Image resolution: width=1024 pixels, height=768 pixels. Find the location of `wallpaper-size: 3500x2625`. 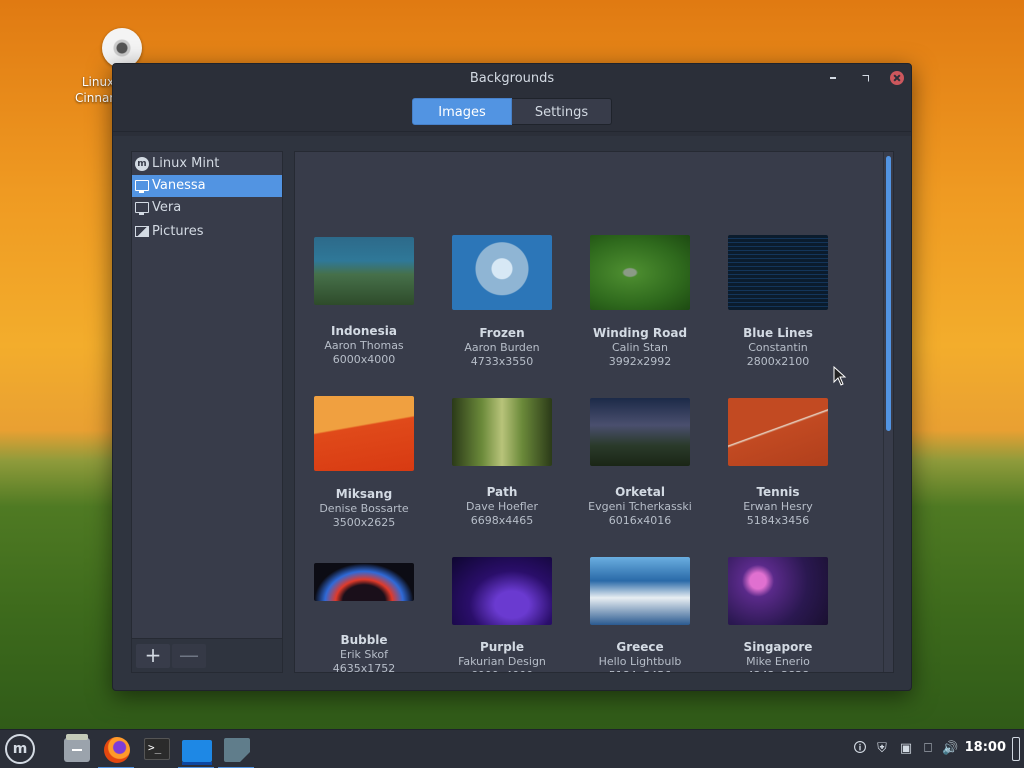

wallpaper-size: 3500x2625 is located at coordinates (364, 522).